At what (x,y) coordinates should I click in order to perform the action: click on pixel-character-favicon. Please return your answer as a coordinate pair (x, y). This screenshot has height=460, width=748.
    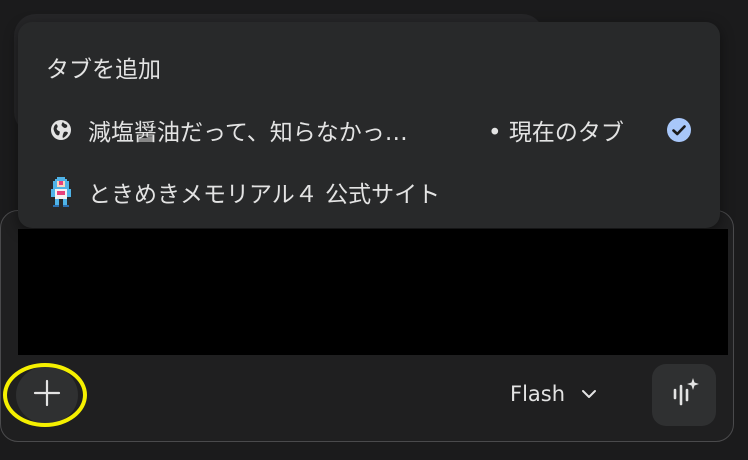
    Looking at the image, I should click on (61, 192).